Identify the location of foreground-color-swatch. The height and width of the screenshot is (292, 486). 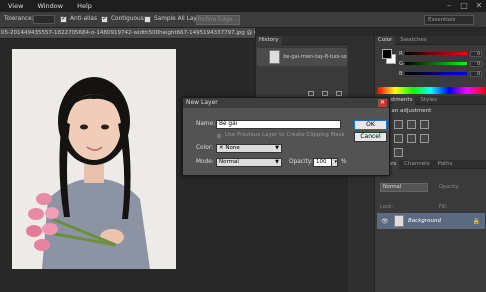
(387, 54).